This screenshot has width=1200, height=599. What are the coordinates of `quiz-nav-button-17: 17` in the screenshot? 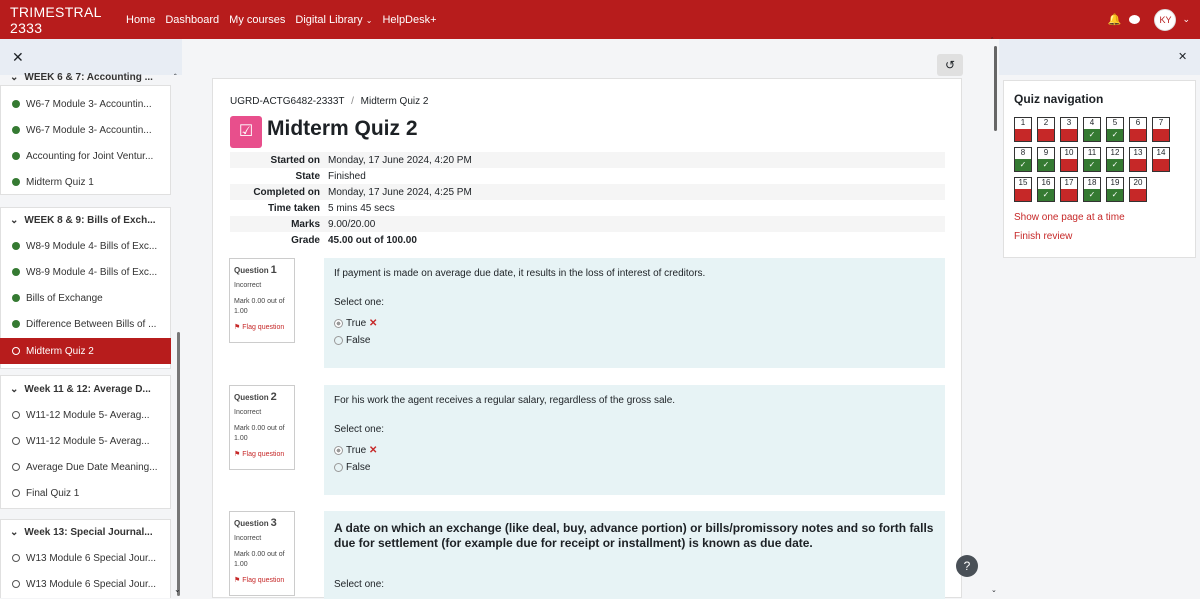 It's located at (1069, 189).